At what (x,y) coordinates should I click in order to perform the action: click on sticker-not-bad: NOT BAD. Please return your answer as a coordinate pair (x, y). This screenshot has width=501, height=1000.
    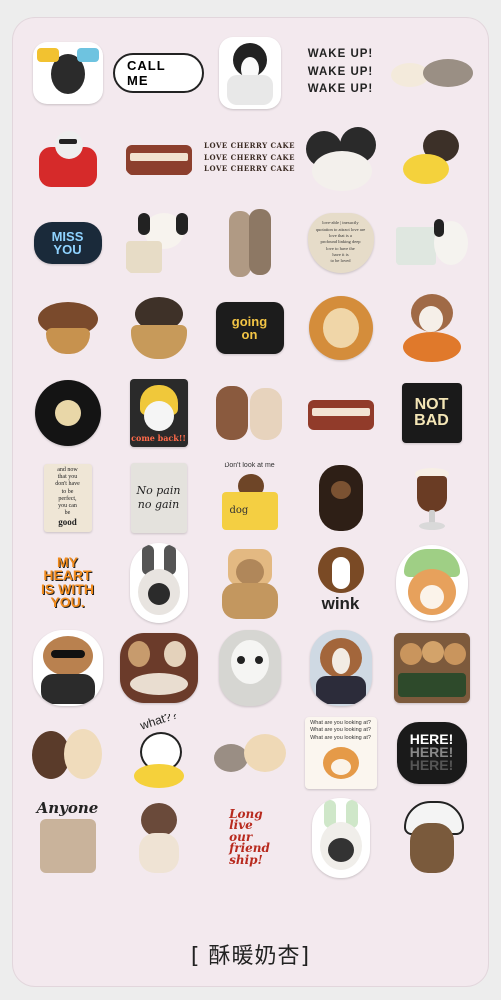
    Looking at the image, I should click on (431, 412).